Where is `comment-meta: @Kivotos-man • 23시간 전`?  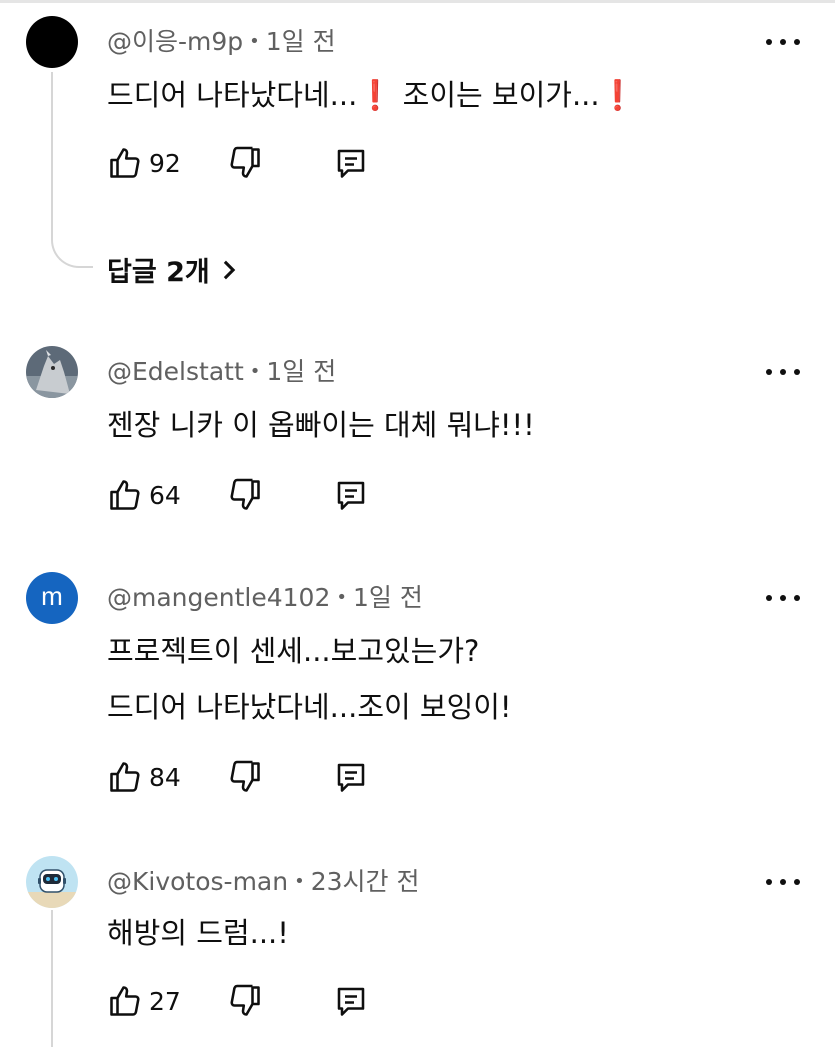 comment-meta: @Kivotos-man • 23시간 전 is located at coordinates (263, 880).